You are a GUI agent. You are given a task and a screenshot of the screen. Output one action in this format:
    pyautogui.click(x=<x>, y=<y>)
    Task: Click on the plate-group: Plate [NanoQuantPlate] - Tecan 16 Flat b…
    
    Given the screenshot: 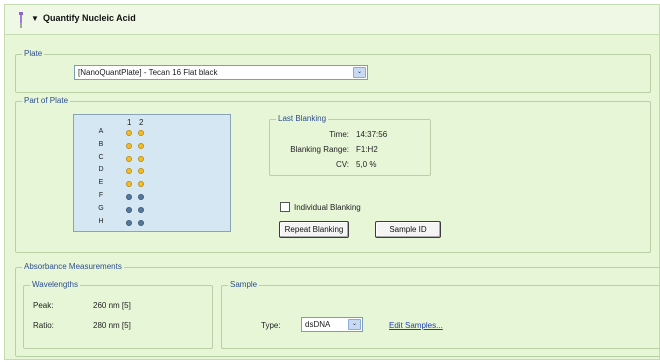 What is the action you would take?
    pyautogui.click(x=333, y=71)
    